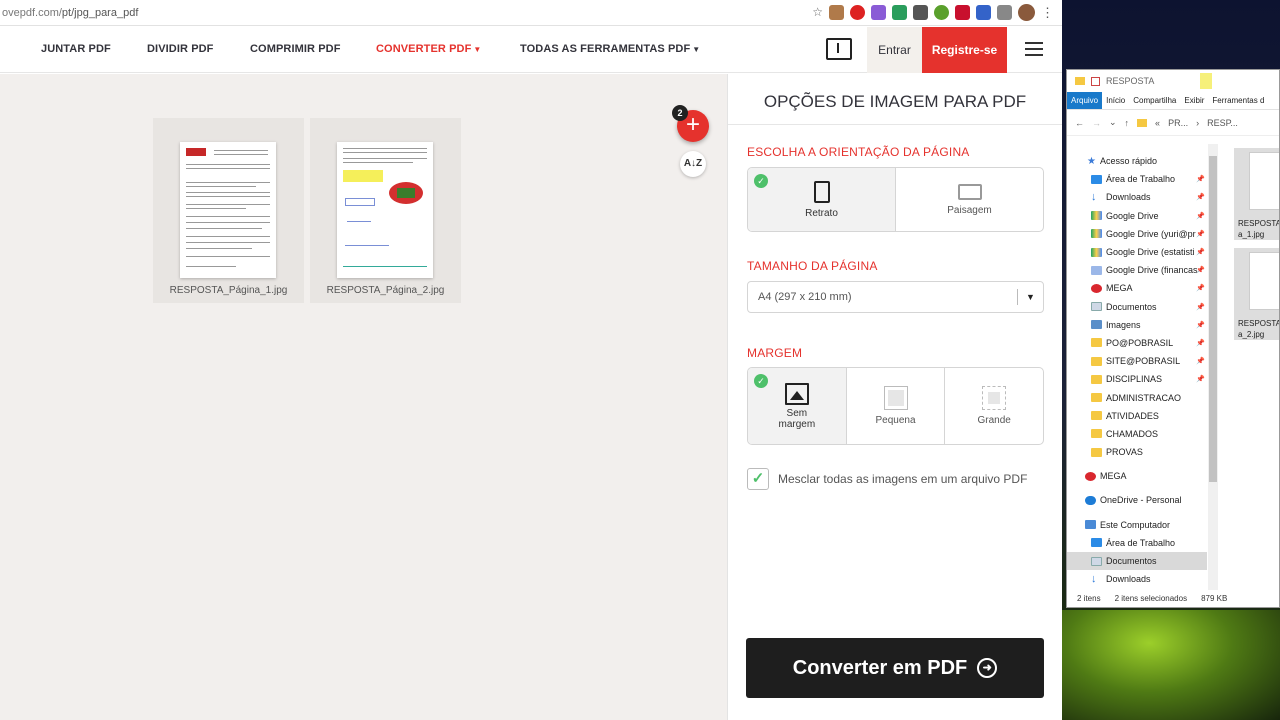 Image resolution: width=1280 pixels, height=720 pixels. Describe the element at coordinates (822, 199) in the screenshot. I see `orientation-portrait: ✓ Retrato` at that location.